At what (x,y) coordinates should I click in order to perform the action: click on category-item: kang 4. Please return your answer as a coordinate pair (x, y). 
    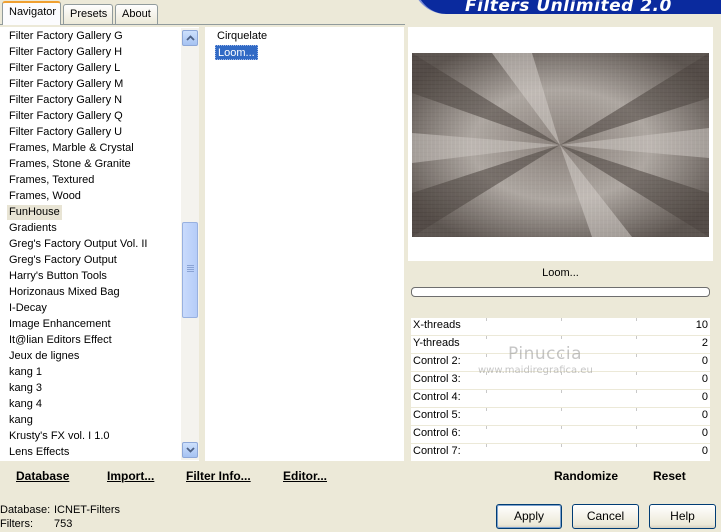
    Looking at the image, I should click on (25, 404).